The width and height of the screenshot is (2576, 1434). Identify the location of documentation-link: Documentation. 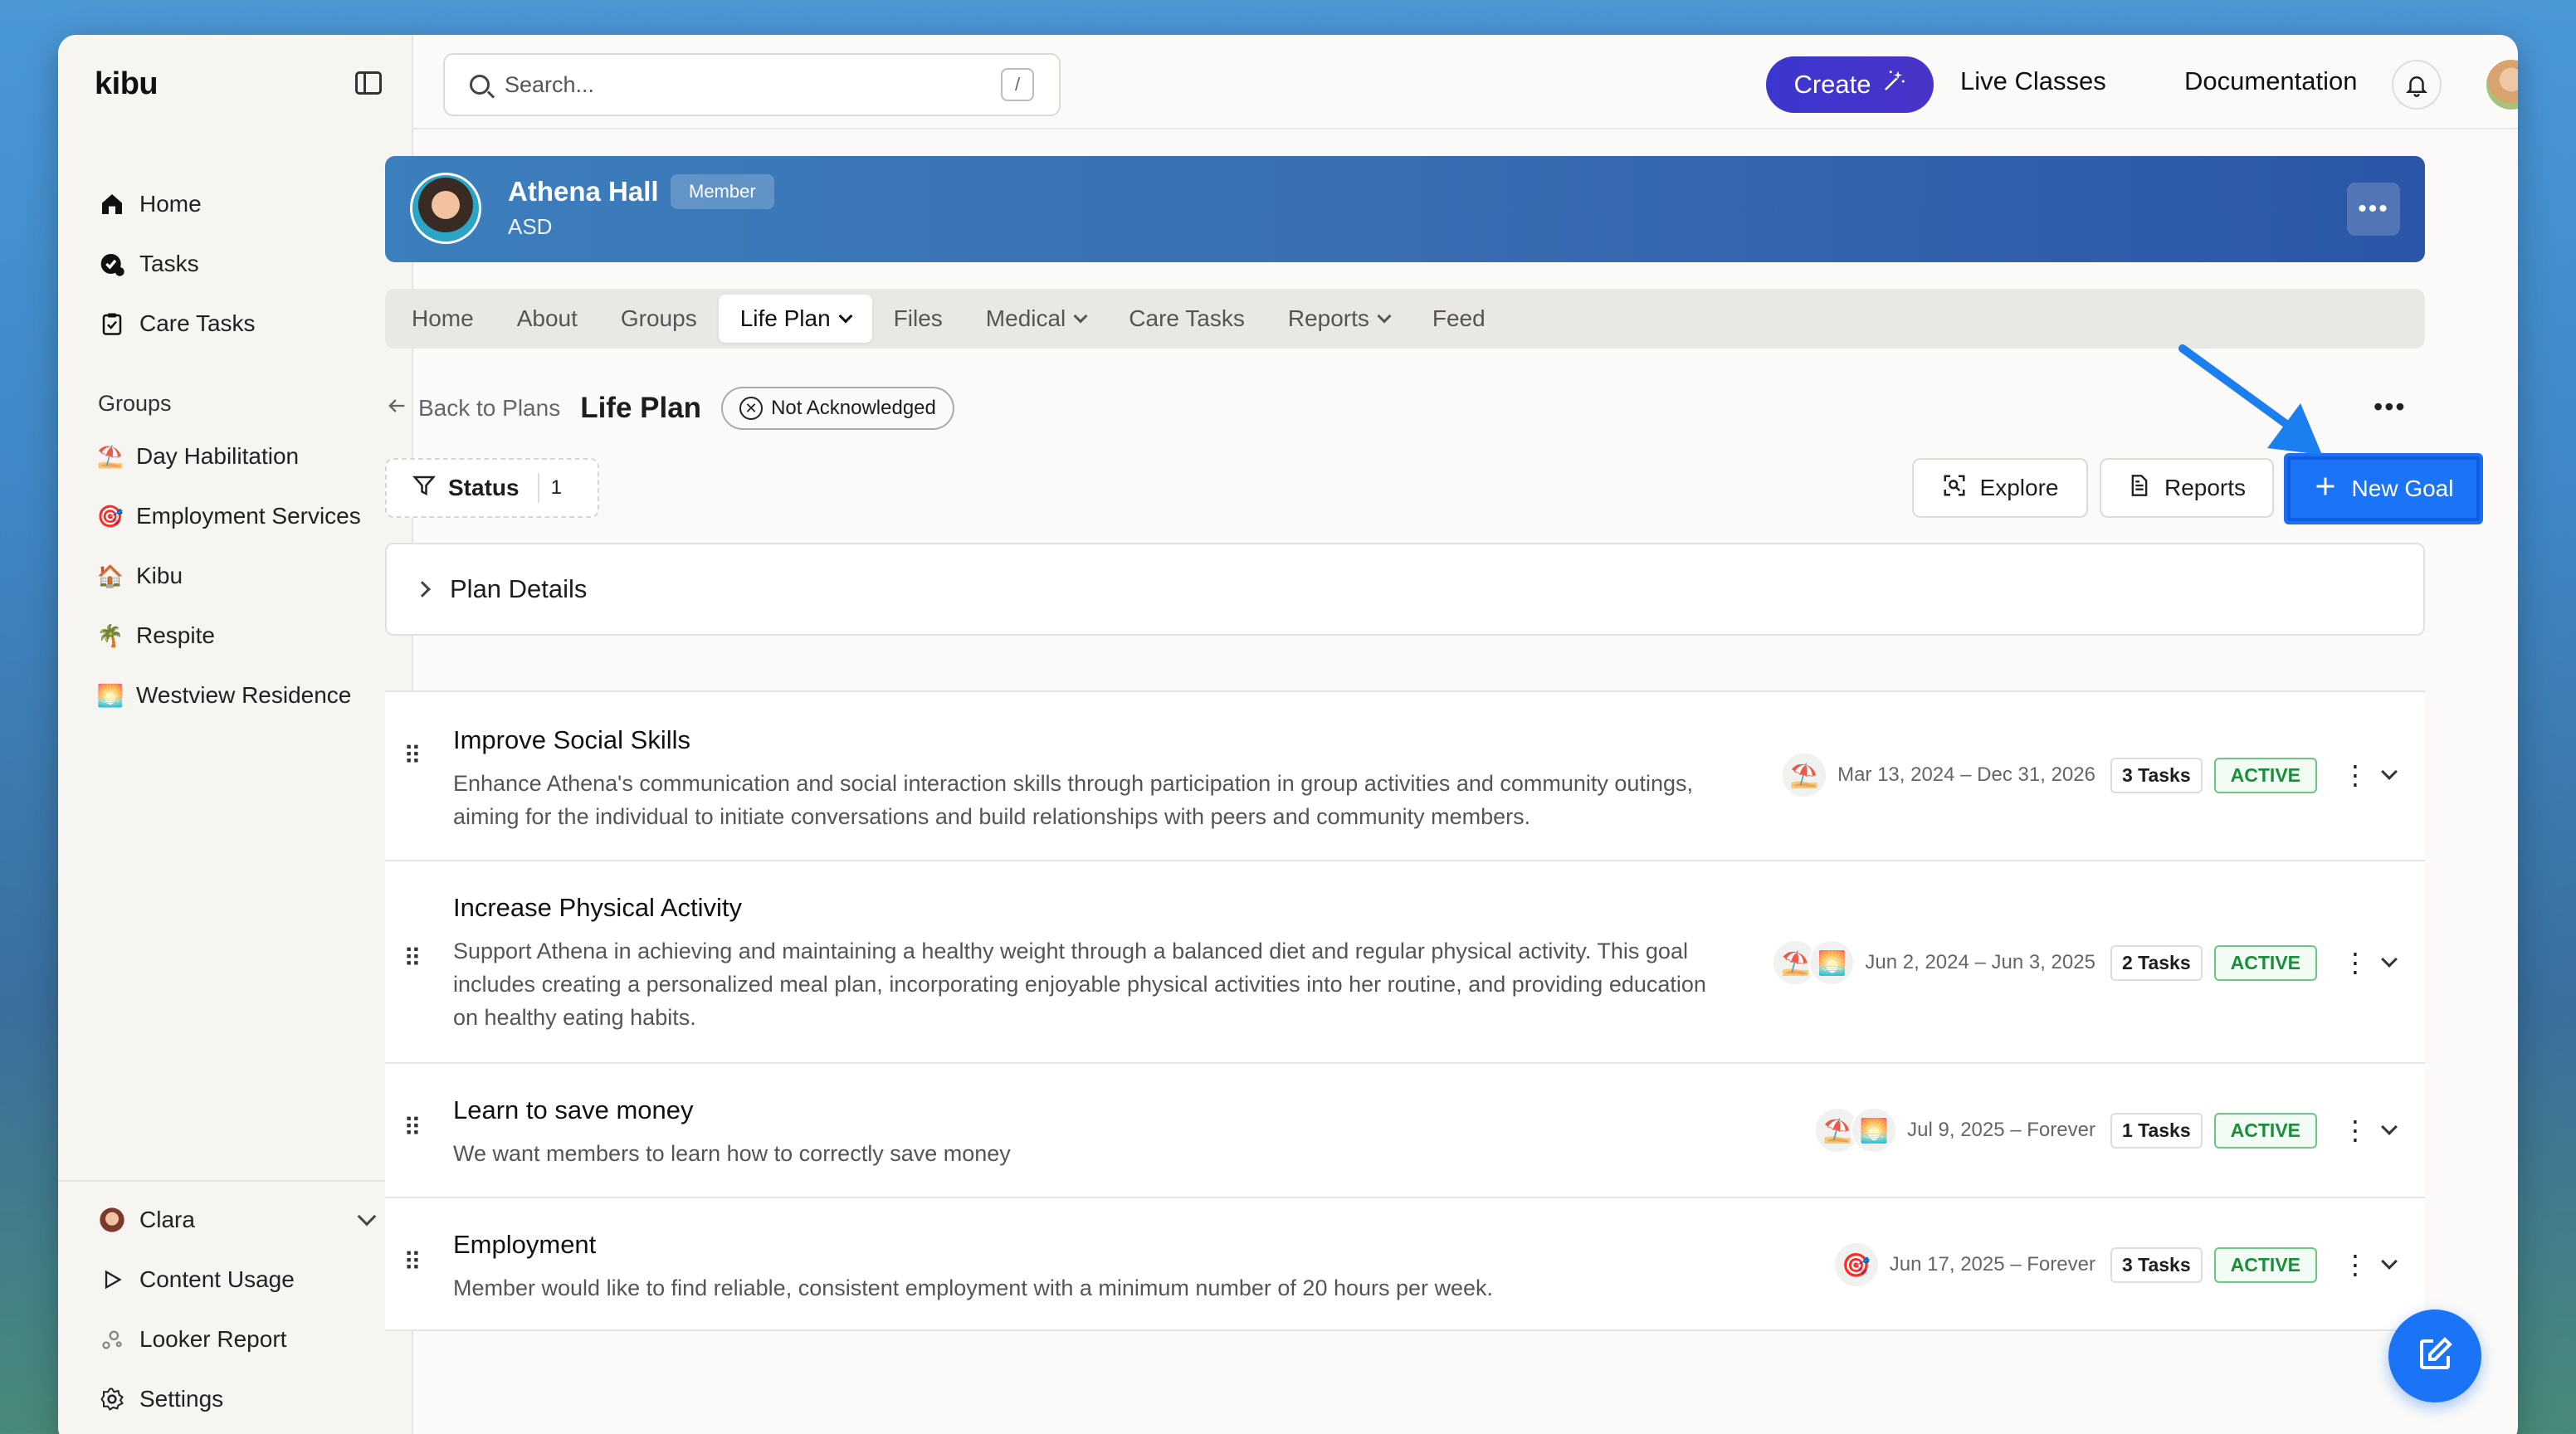
(2271, 81).